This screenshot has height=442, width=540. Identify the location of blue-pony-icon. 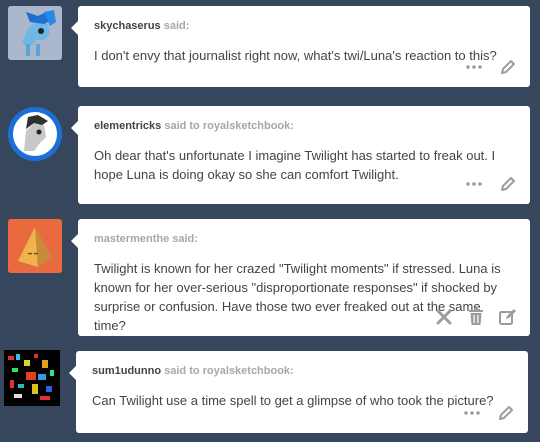
(35, 33).